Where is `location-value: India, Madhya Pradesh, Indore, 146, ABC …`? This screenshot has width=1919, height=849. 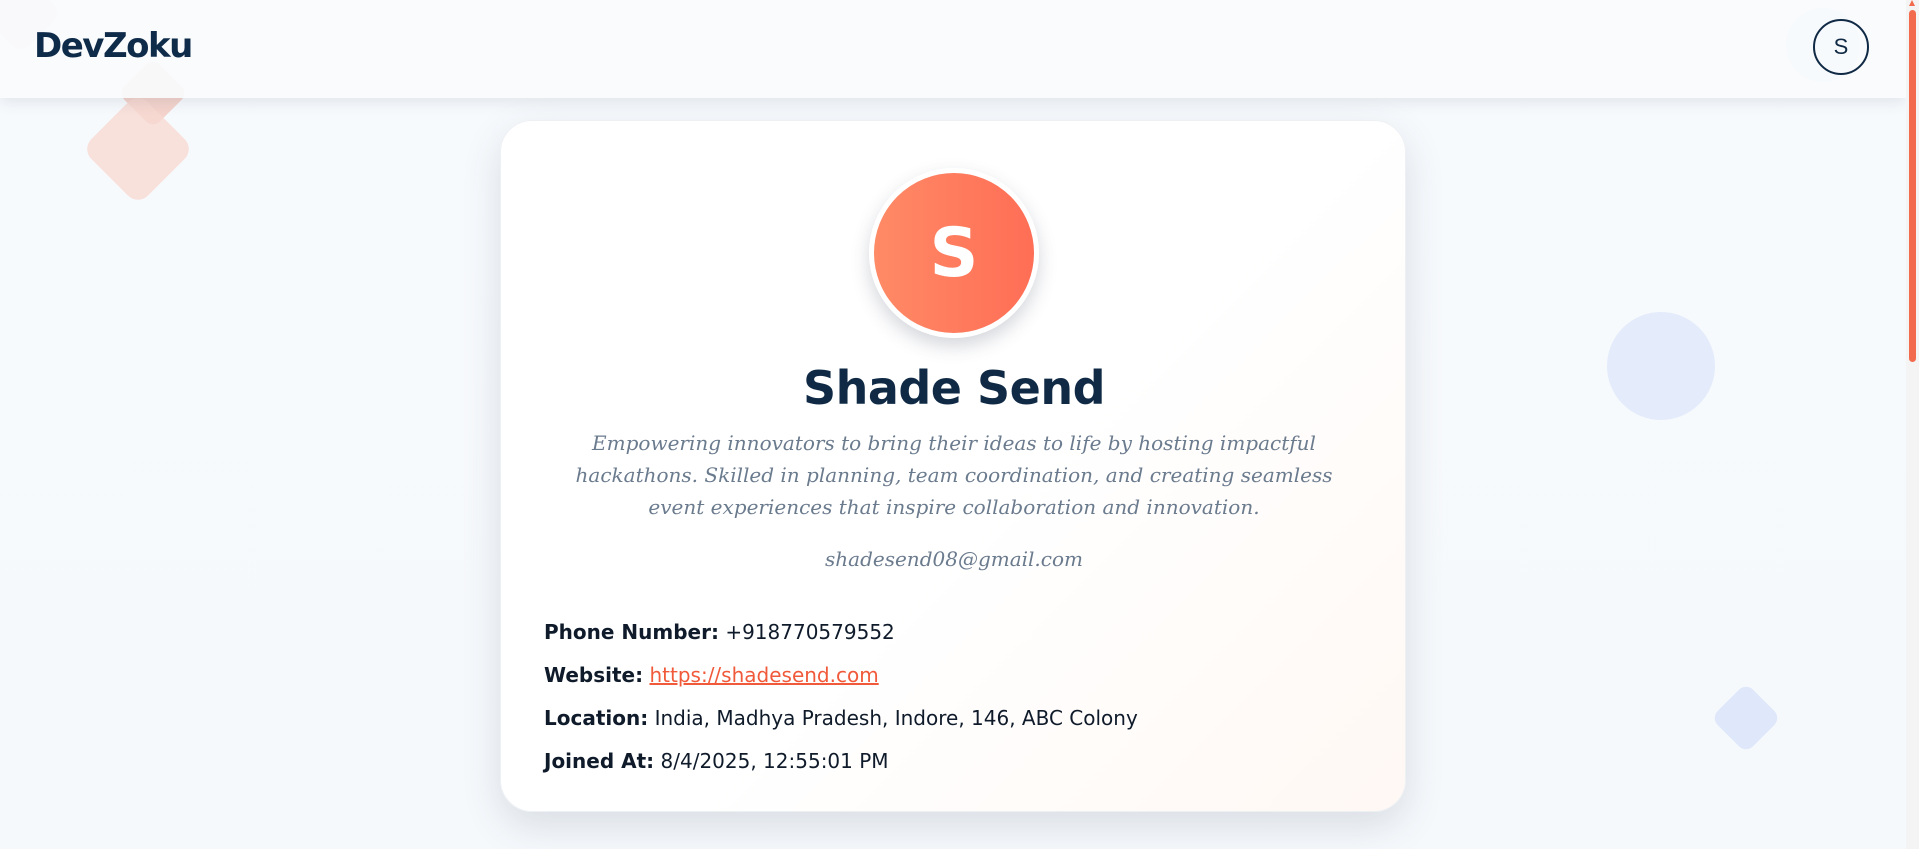 location-value: India, Madhya Pradesh, Indore, 146, ABC … is located at coordinates (896, 718).